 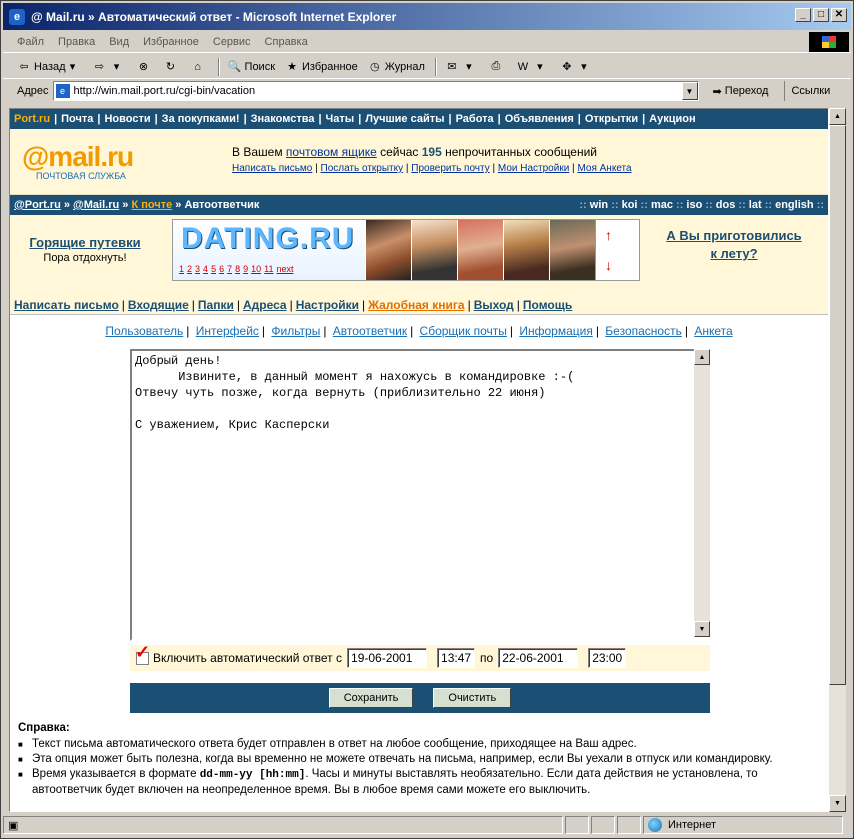 What do you see at coordinates (331, 152) in the screenshot?
I see `mailbox-link: почтовом ящике` at bounding box center [331, 152].